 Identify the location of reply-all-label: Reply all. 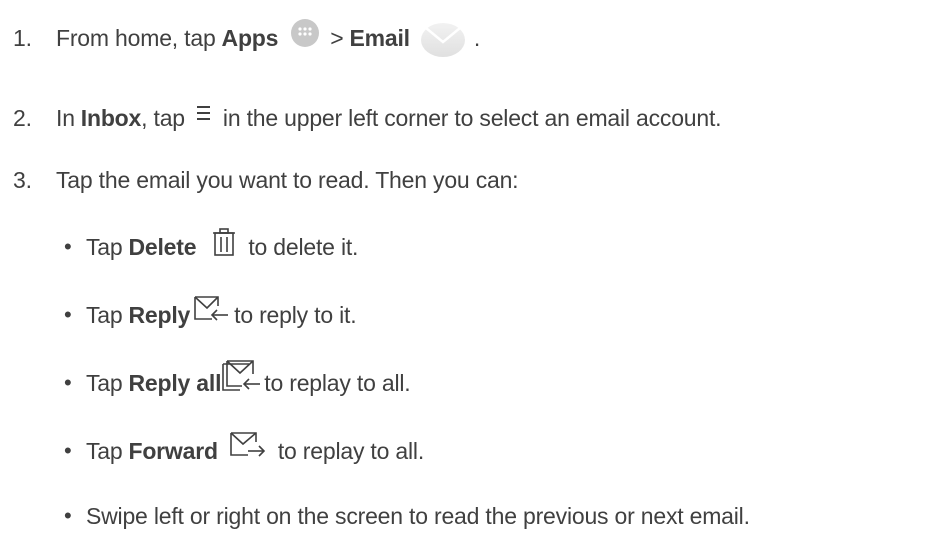
(175, 382).